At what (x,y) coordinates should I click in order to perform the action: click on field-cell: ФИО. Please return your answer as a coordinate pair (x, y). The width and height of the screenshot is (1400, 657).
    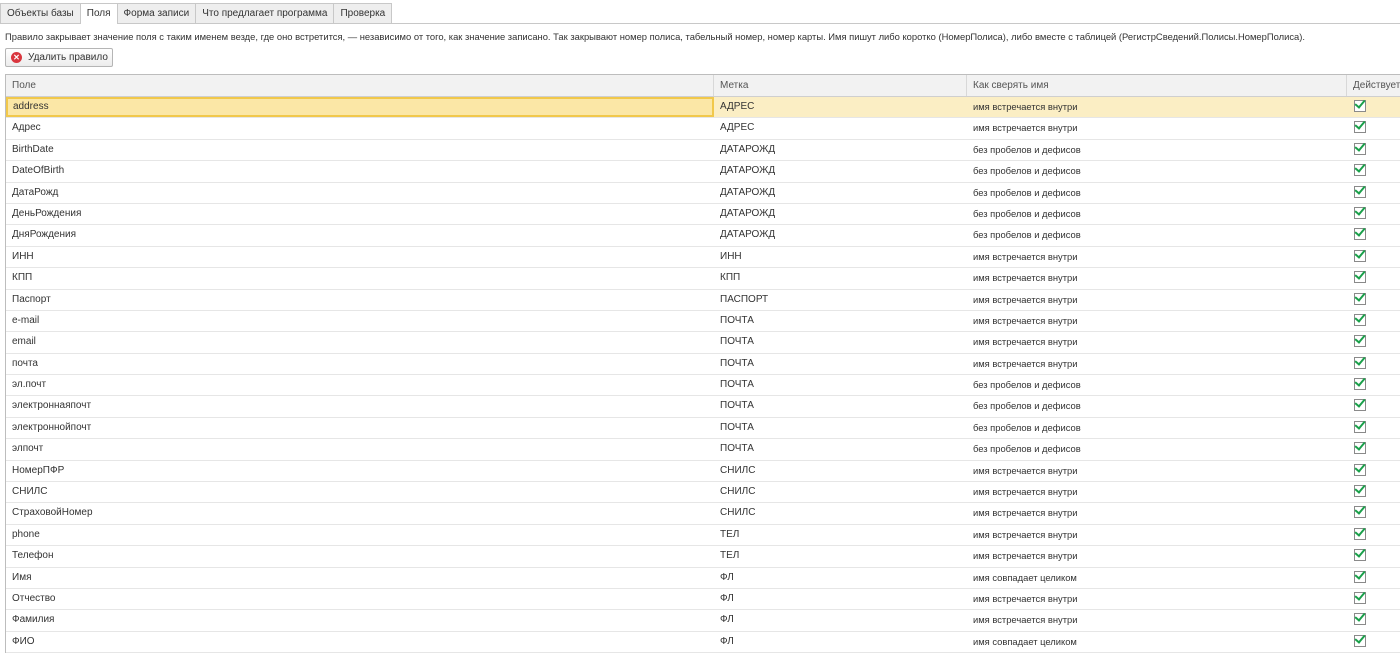
    Looking at the image, I should click on (360, 642).